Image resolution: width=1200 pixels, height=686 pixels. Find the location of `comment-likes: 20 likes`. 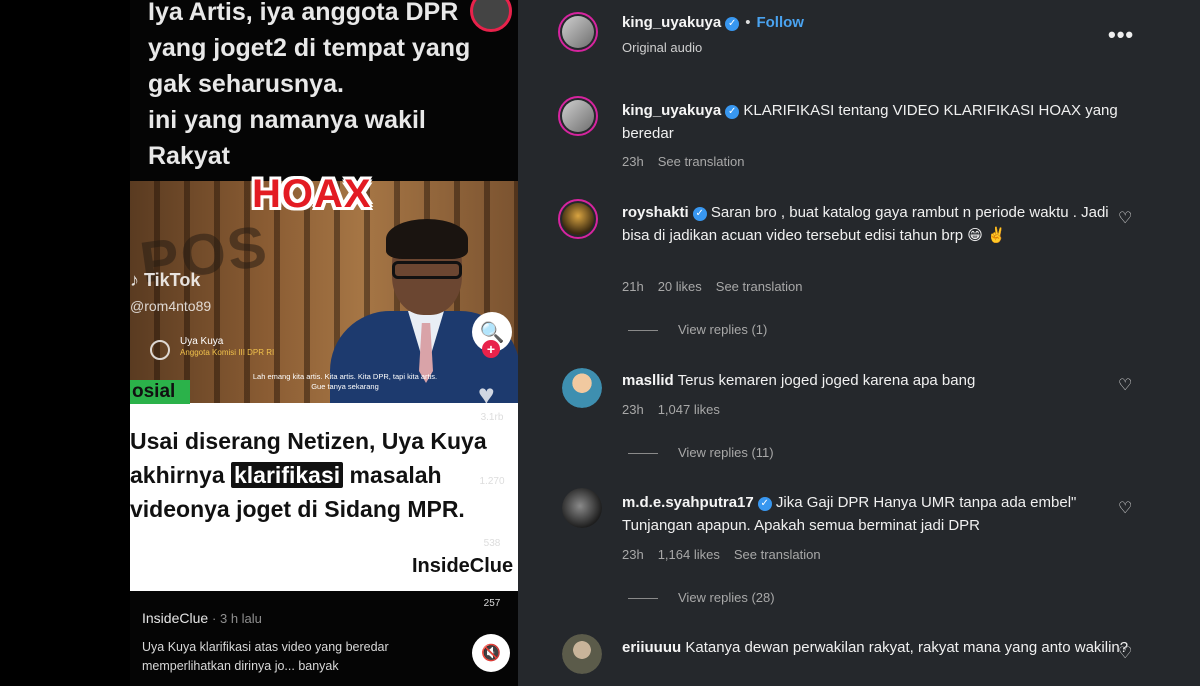

comment-likes: 20 likes is located at coordinates (680, 286).